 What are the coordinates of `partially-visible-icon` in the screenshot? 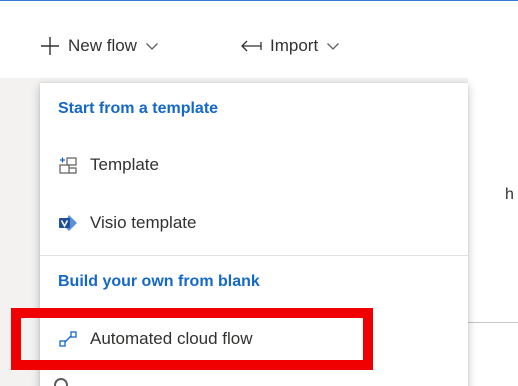 It's located at (61, 382).